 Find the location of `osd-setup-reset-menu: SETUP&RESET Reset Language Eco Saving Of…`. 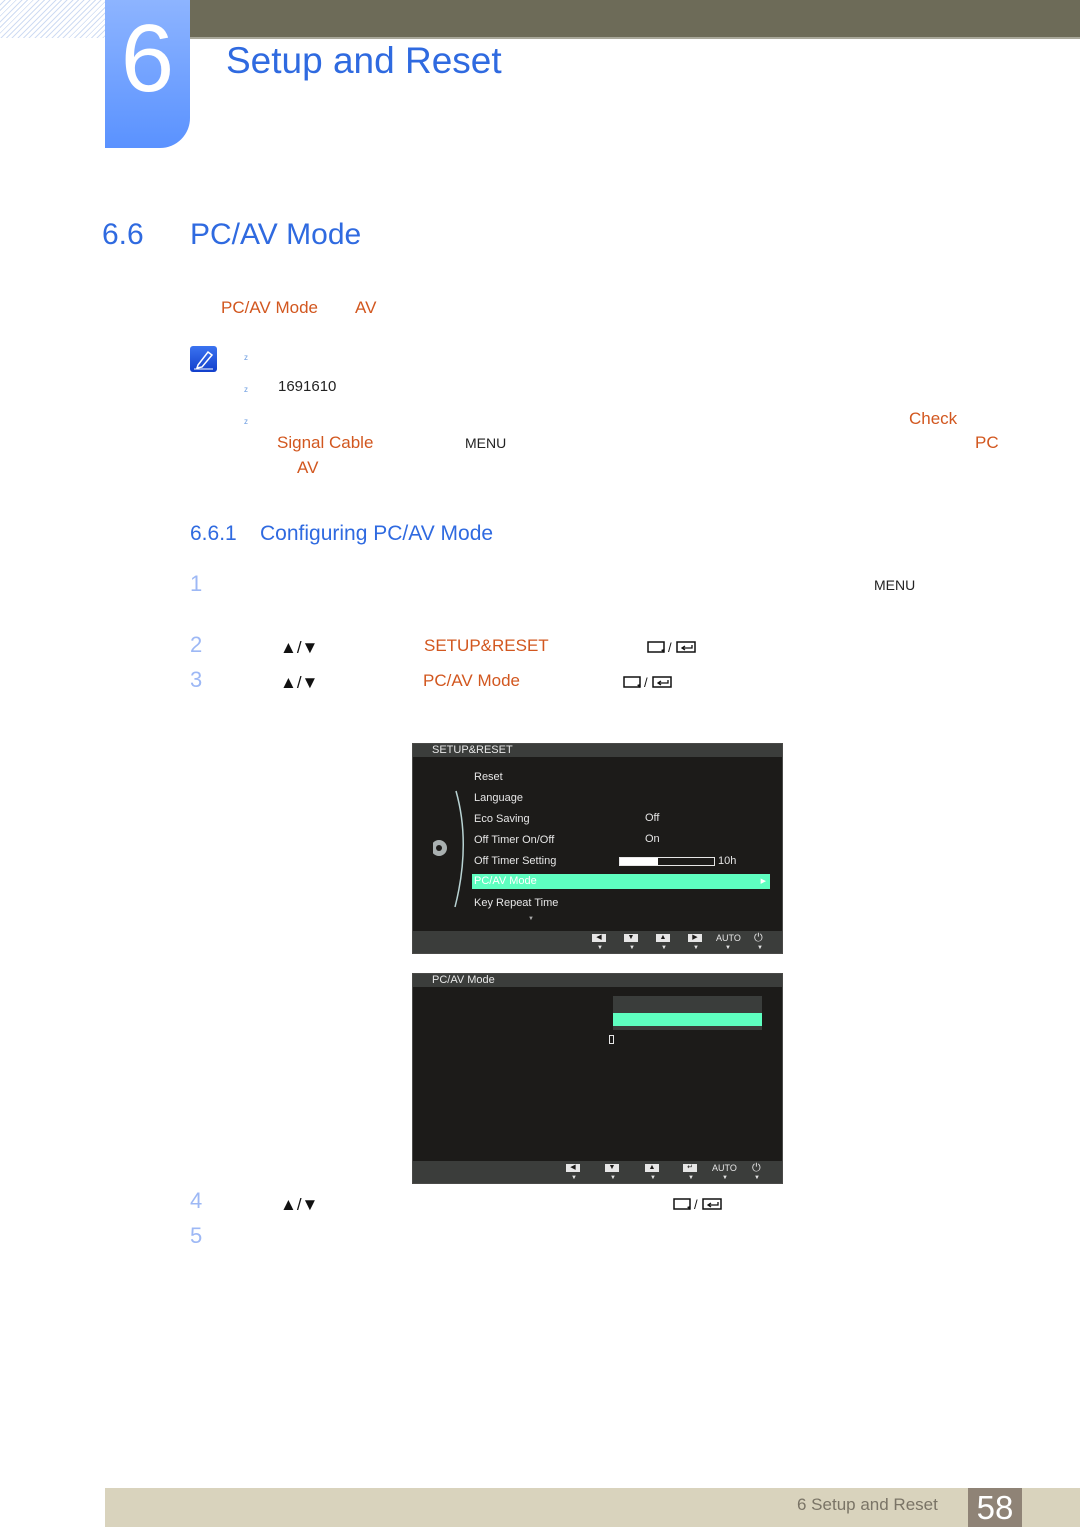

osd-setup-reset-menu: SETUP&RESET Reset Language Eco Saving Of… is located at coordinates (597, 848).